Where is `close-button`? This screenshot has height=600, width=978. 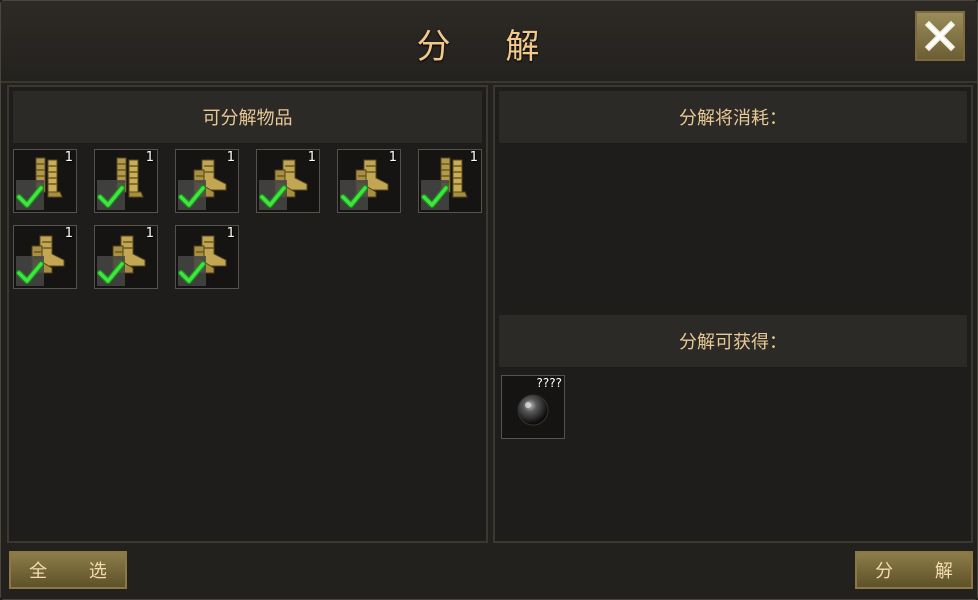
close-button is located at coordinates (940, 36).